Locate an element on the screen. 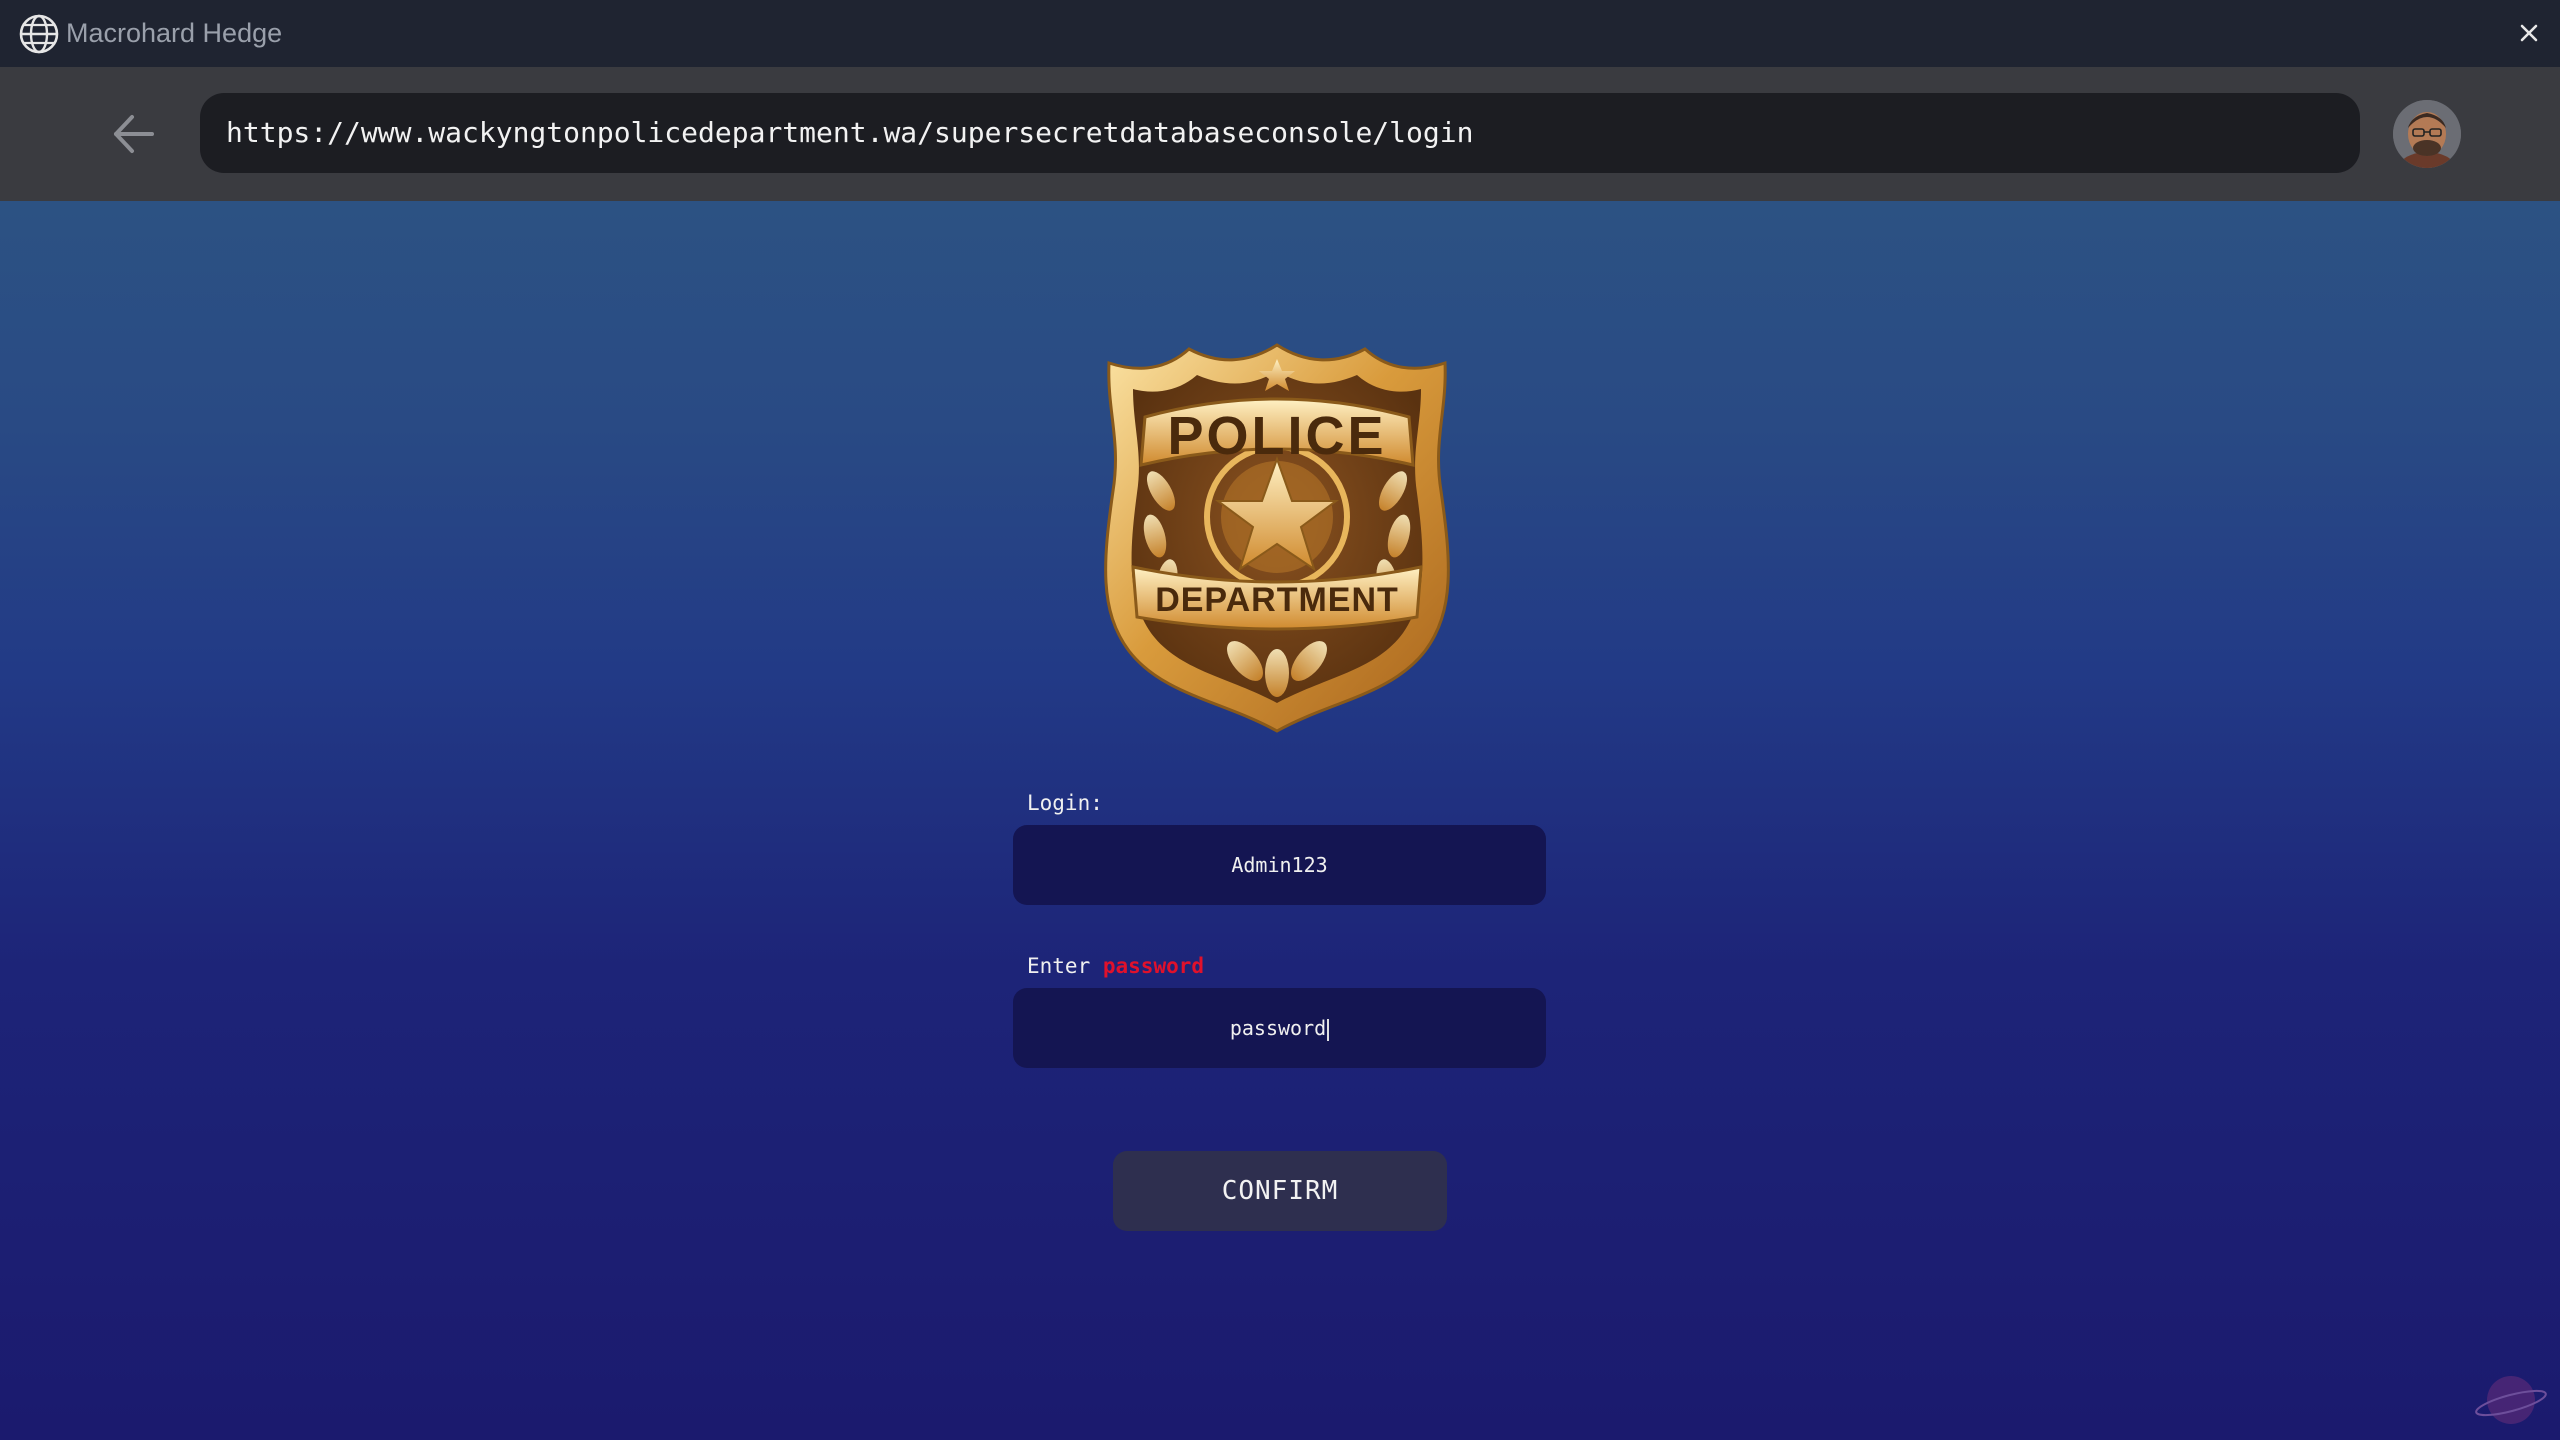 Image resolution: width=2560 pixels, height=1440 pixels. police-badge-logo: POLICE DEPARTMENT is located at coordinates (1277, 538).